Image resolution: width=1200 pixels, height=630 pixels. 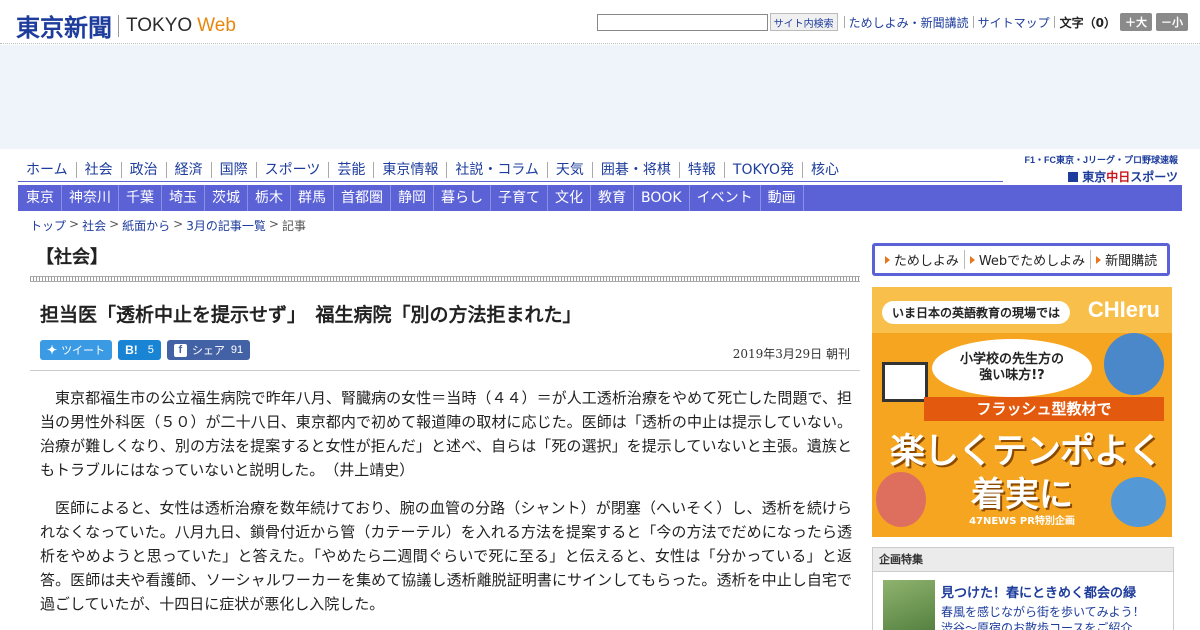 What do you see at coordinates (803, 22) in the screenshot?
I see `site-search-button: サイト内検索` at bounding box center [803, 22].